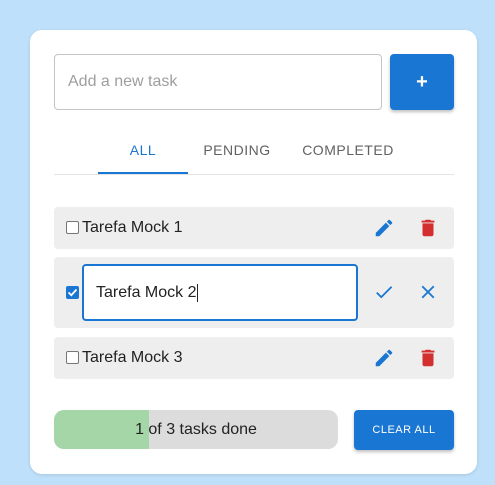  Describe the element at coordinates (132, 357) in the screenshot. I see `task-text: Tarefa Mock 3` at that location.